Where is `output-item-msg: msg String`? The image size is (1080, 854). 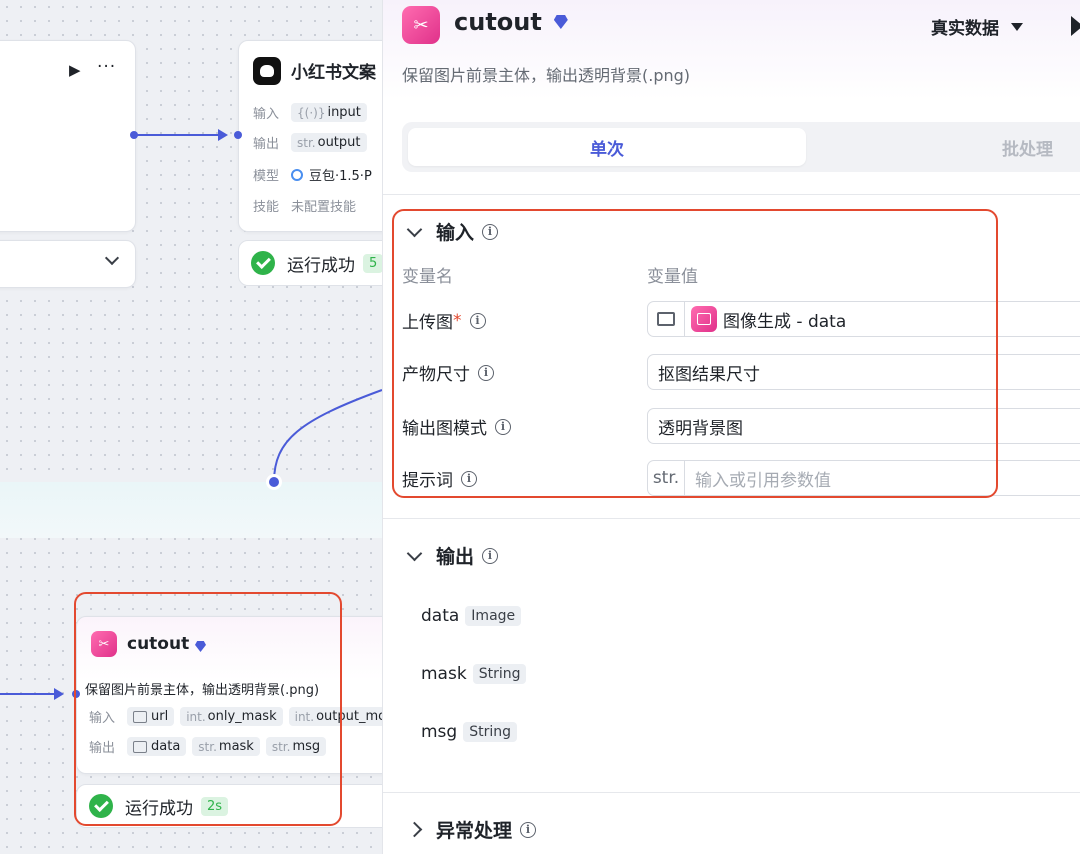
output-item-msg: msg String is located at coordinates (469, 732).